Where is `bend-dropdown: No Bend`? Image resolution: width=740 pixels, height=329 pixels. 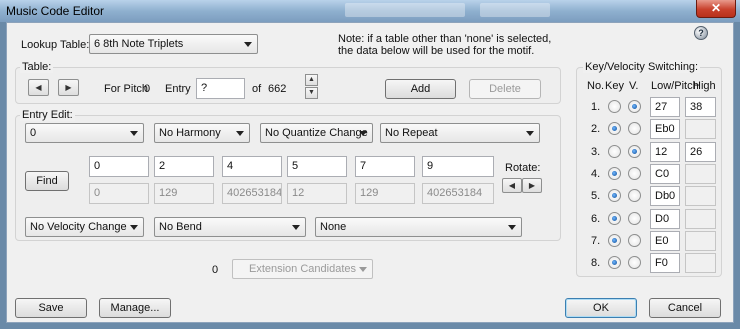 bend-dropdown: No Bend is located at coordinates (230, 227).